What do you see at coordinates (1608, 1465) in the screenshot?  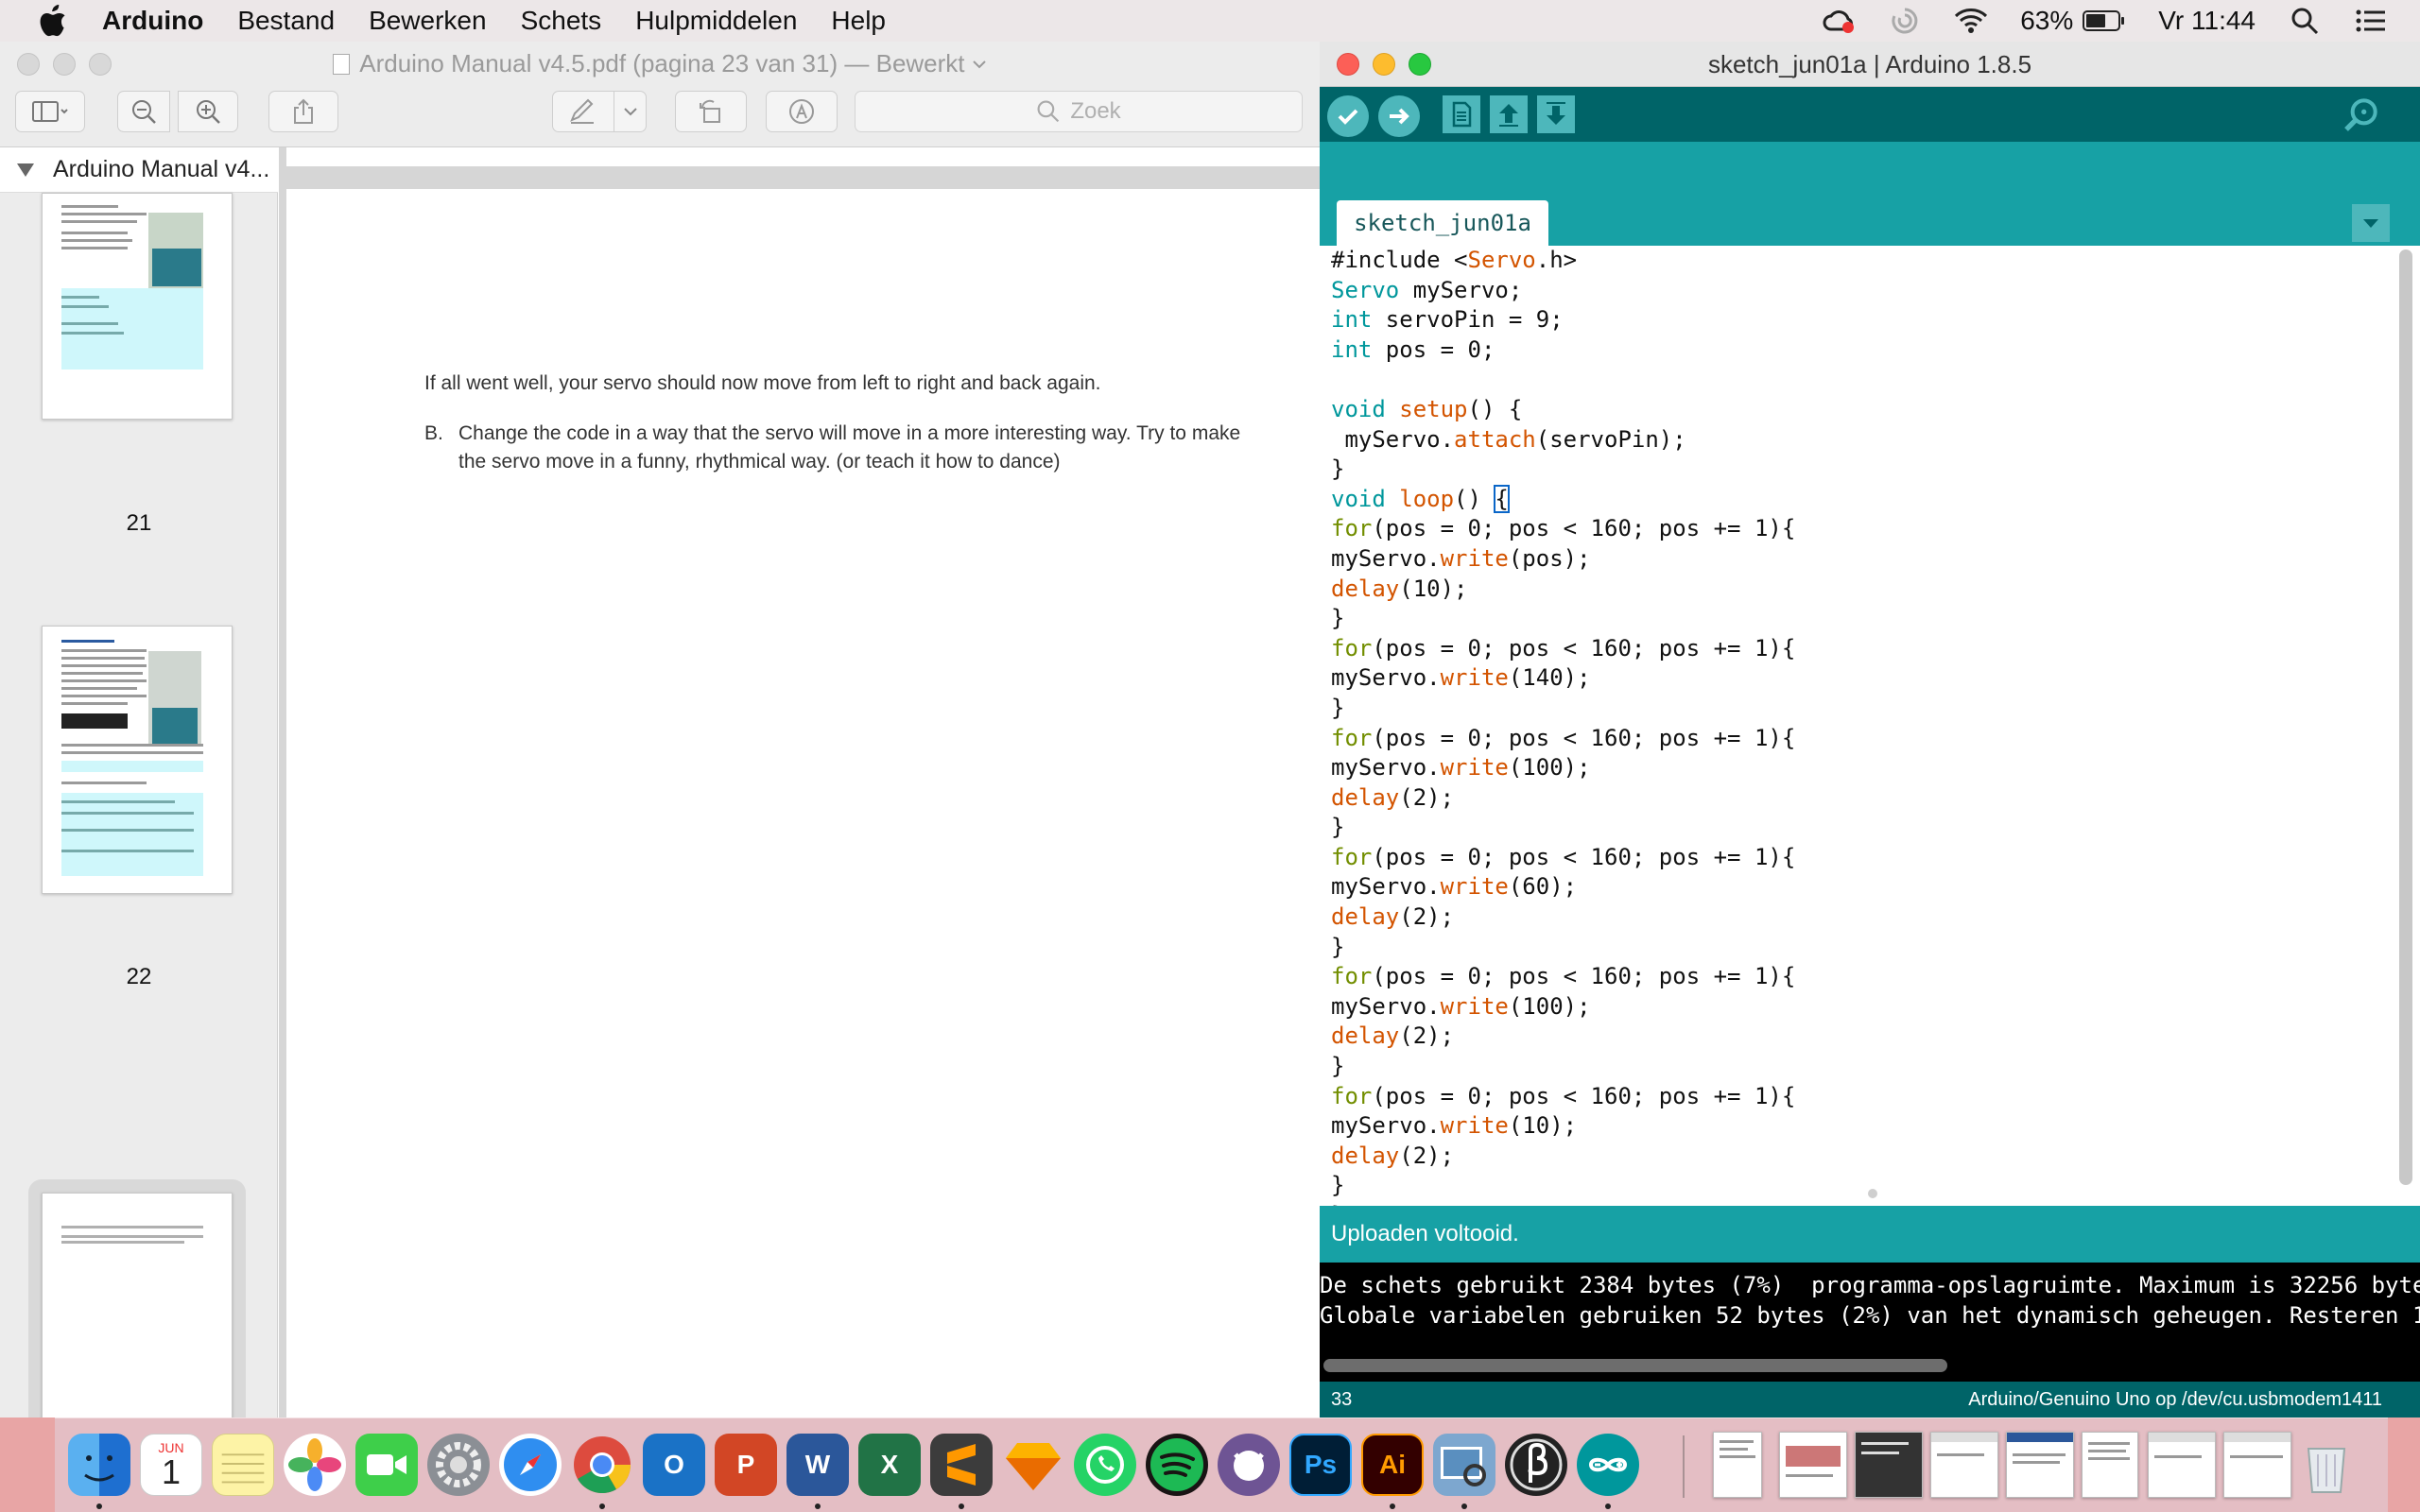 I see `arduino-app-icon` at bounding box center [1608, 1465].